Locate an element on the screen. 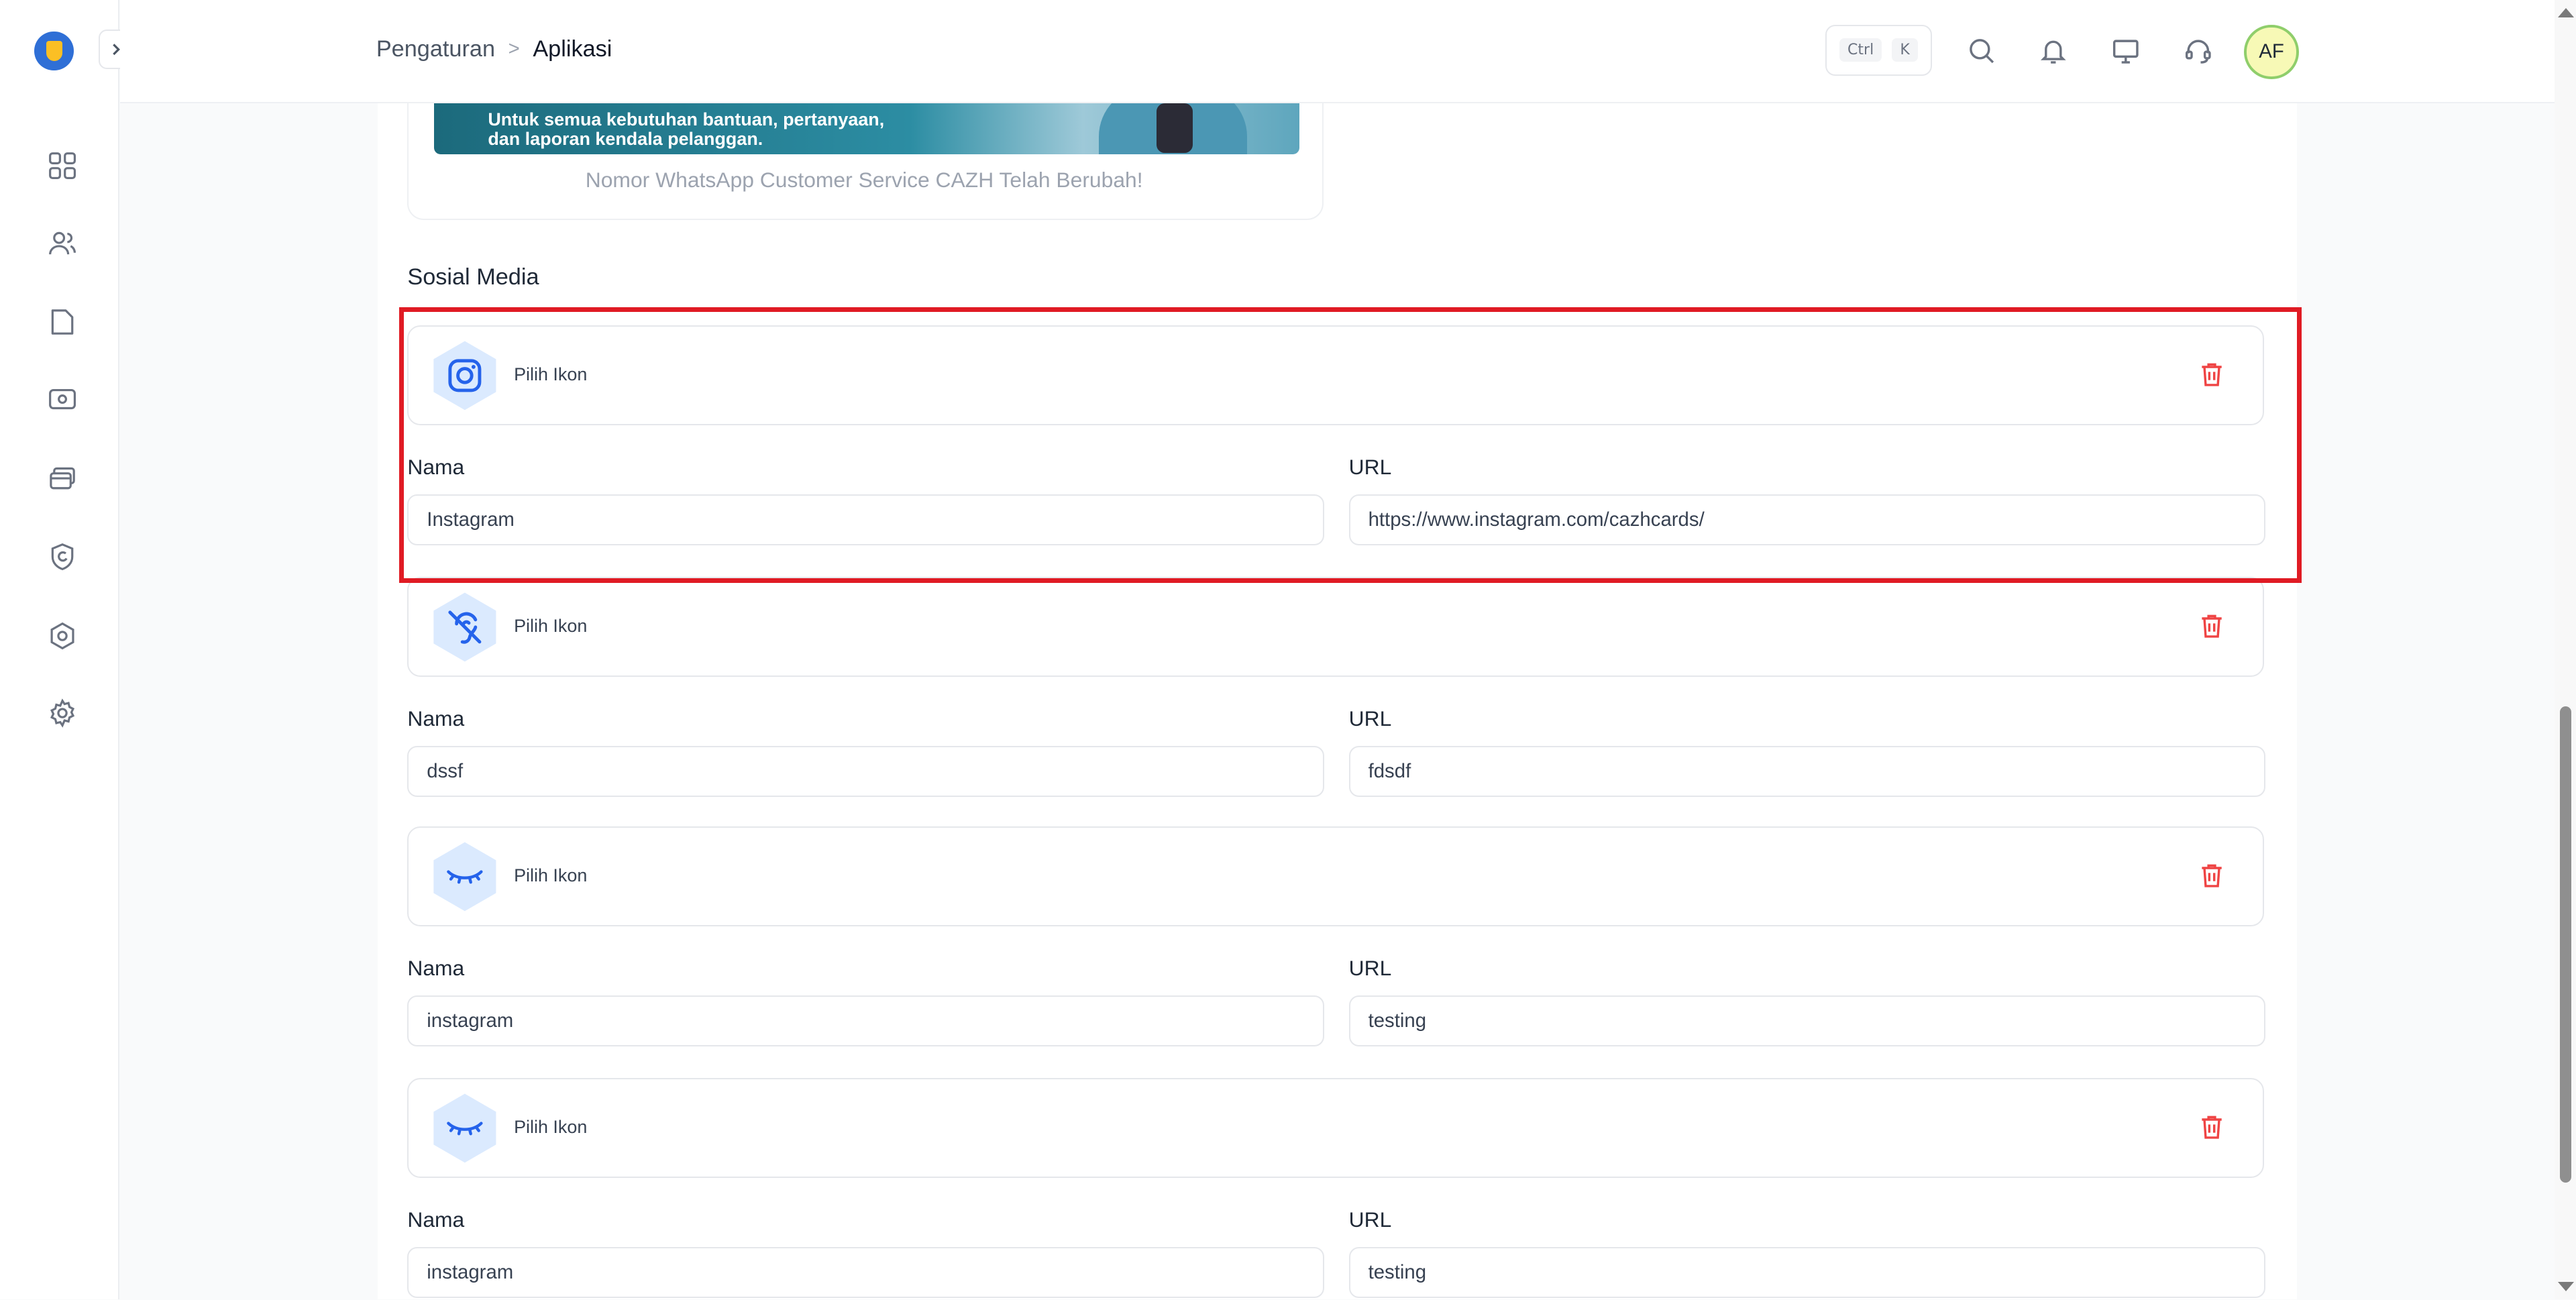 The image size is (2576, 1300). headset-icon is located at coordinates (2198, 51).